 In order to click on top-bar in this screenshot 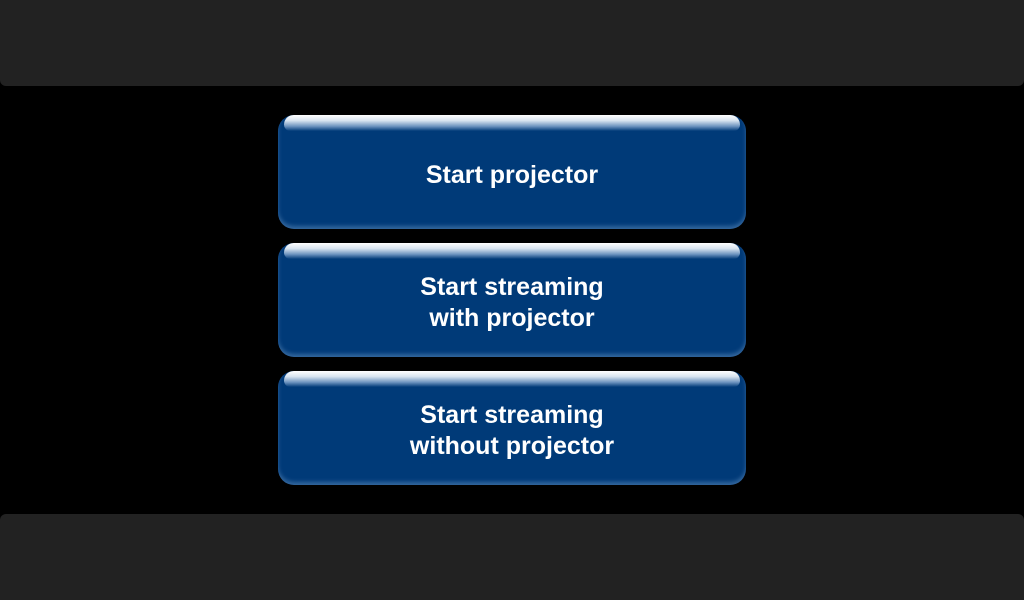, I will do `click(512, 43)`.